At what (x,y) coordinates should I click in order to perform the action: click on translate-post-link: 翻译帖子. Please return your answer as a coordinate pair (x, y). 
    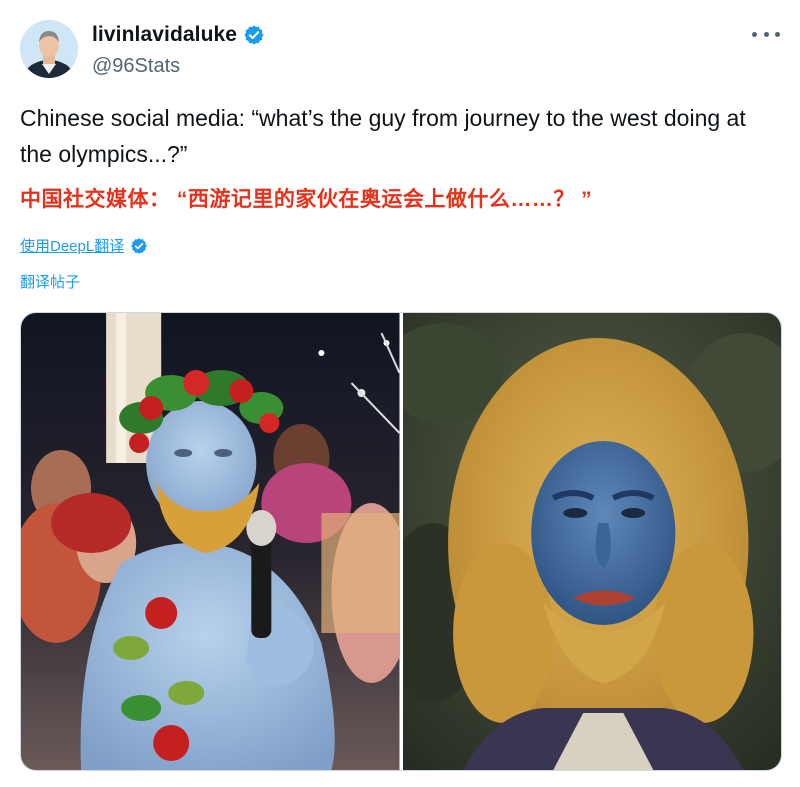
    Looking at the image, I should click on (50, 281).